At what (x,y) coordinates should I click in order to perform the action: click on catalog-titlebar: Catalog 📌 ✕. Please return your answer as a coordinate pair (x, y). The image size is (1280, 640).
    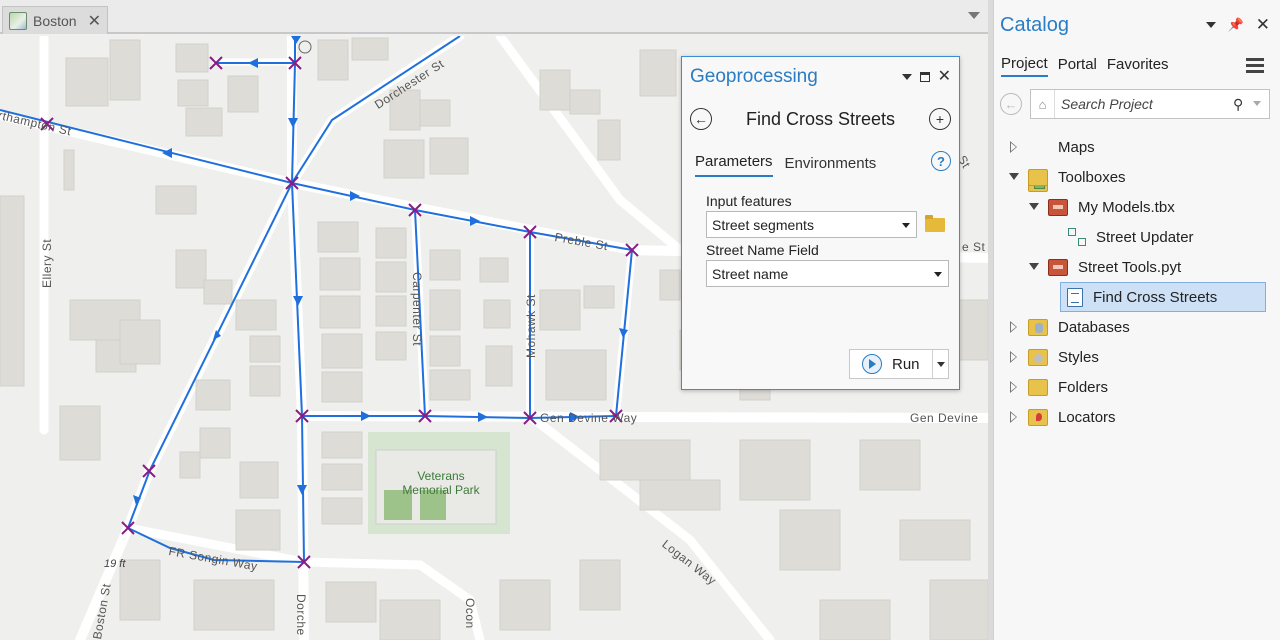
    Looking at the image, I should click on (1137, 25).